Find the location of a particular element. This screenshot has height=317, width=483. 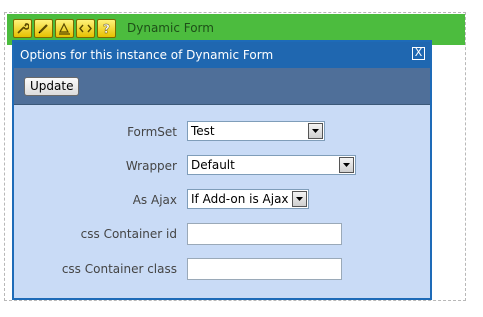

formset-label: FormSet is located at coordinates (152, 132).